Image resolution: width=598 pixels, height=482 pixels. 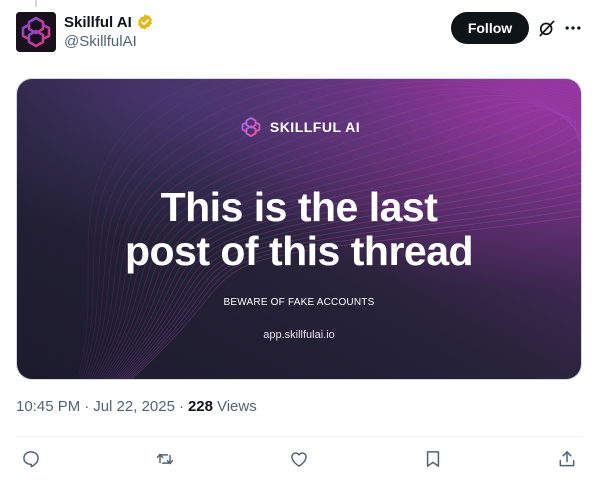 What do you see at coordinates (109, 41) in the screenshot?
I see `author-handle: @SkillfulAI` at bounding box center [109, 41].